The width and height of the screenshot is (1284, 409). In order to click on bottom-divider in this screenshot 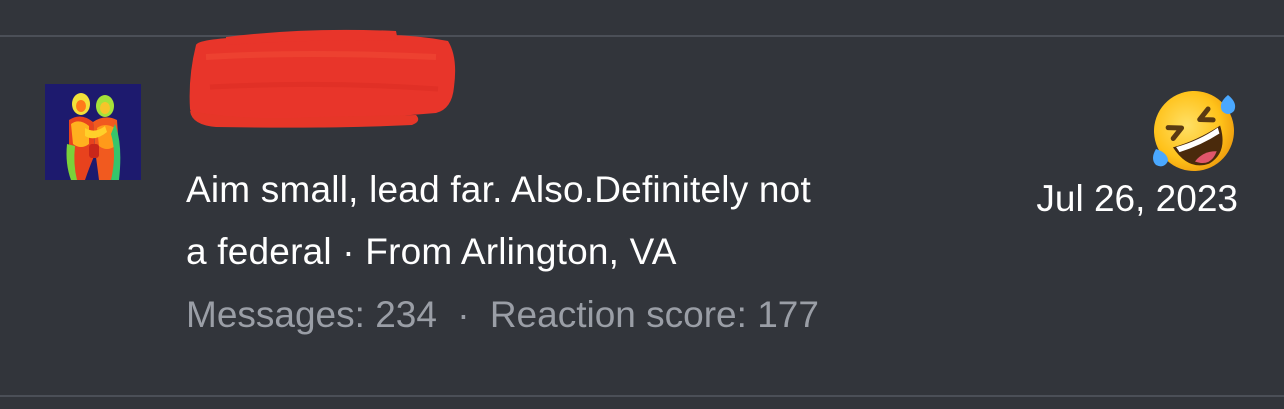, I will do `click(642, 396)`.